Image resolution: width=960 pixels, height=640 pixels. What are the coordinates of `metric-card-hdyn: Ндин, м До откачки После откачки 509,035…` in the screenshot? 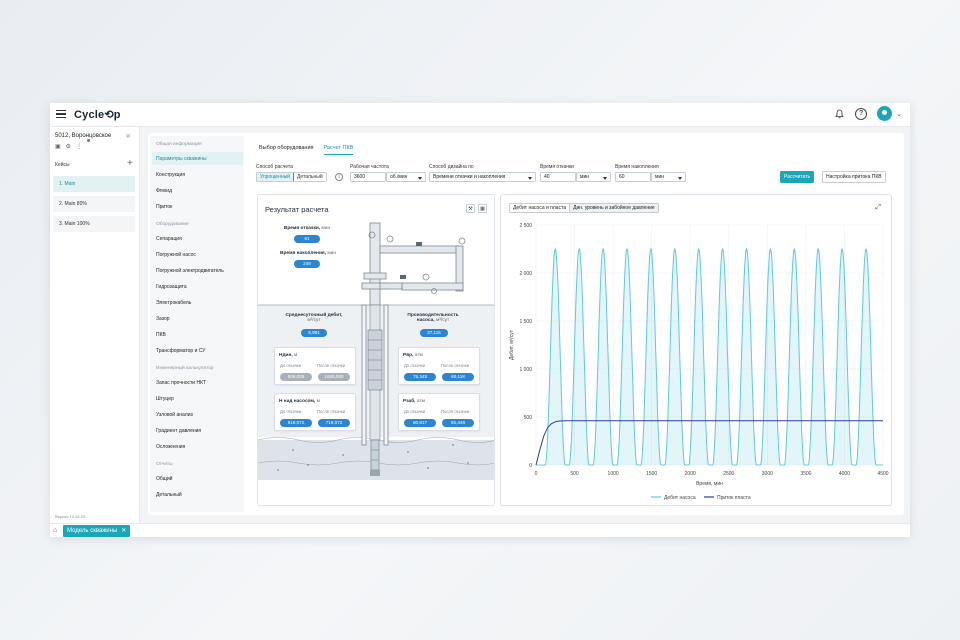 It's located at (315, 366).